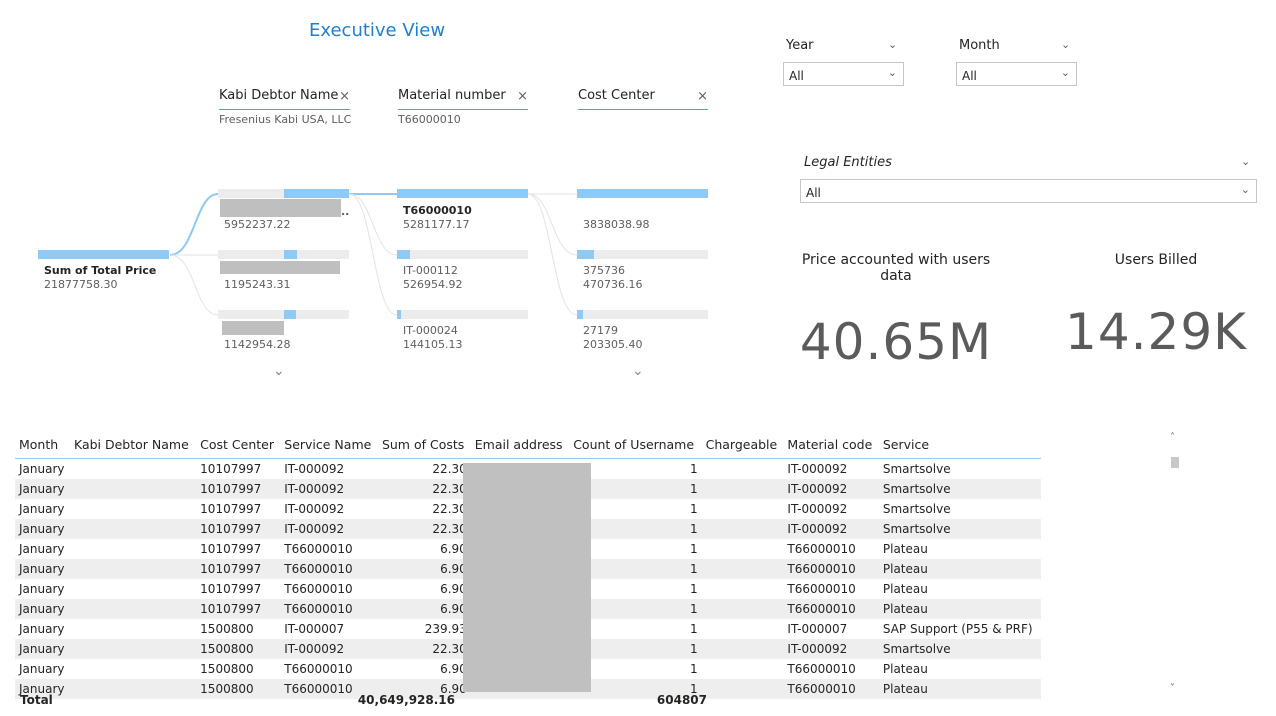 This screenshot has width=1276, height=716. I want to click on year-dropdown: All ⌄, so click(843, 74).